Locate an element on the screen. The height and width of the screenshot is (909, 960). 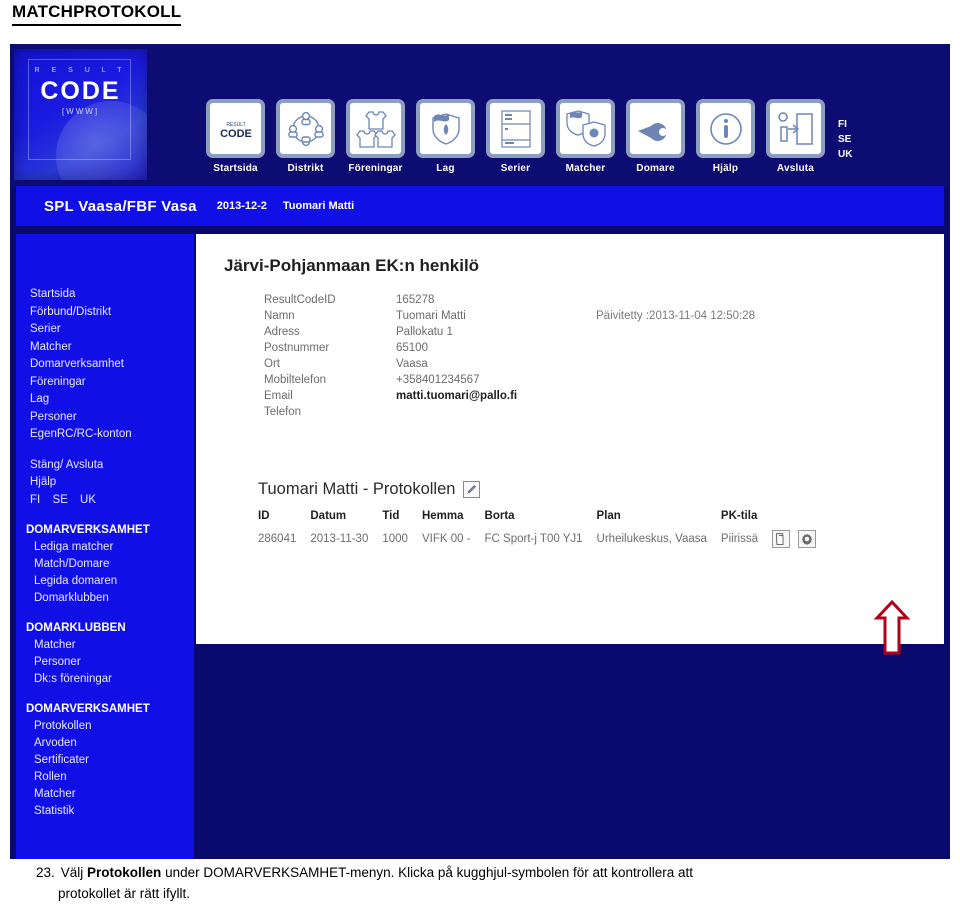
sidebar-item-stang-avsluta: Stäng/ Avsluta is located at coordinates (105, 466).